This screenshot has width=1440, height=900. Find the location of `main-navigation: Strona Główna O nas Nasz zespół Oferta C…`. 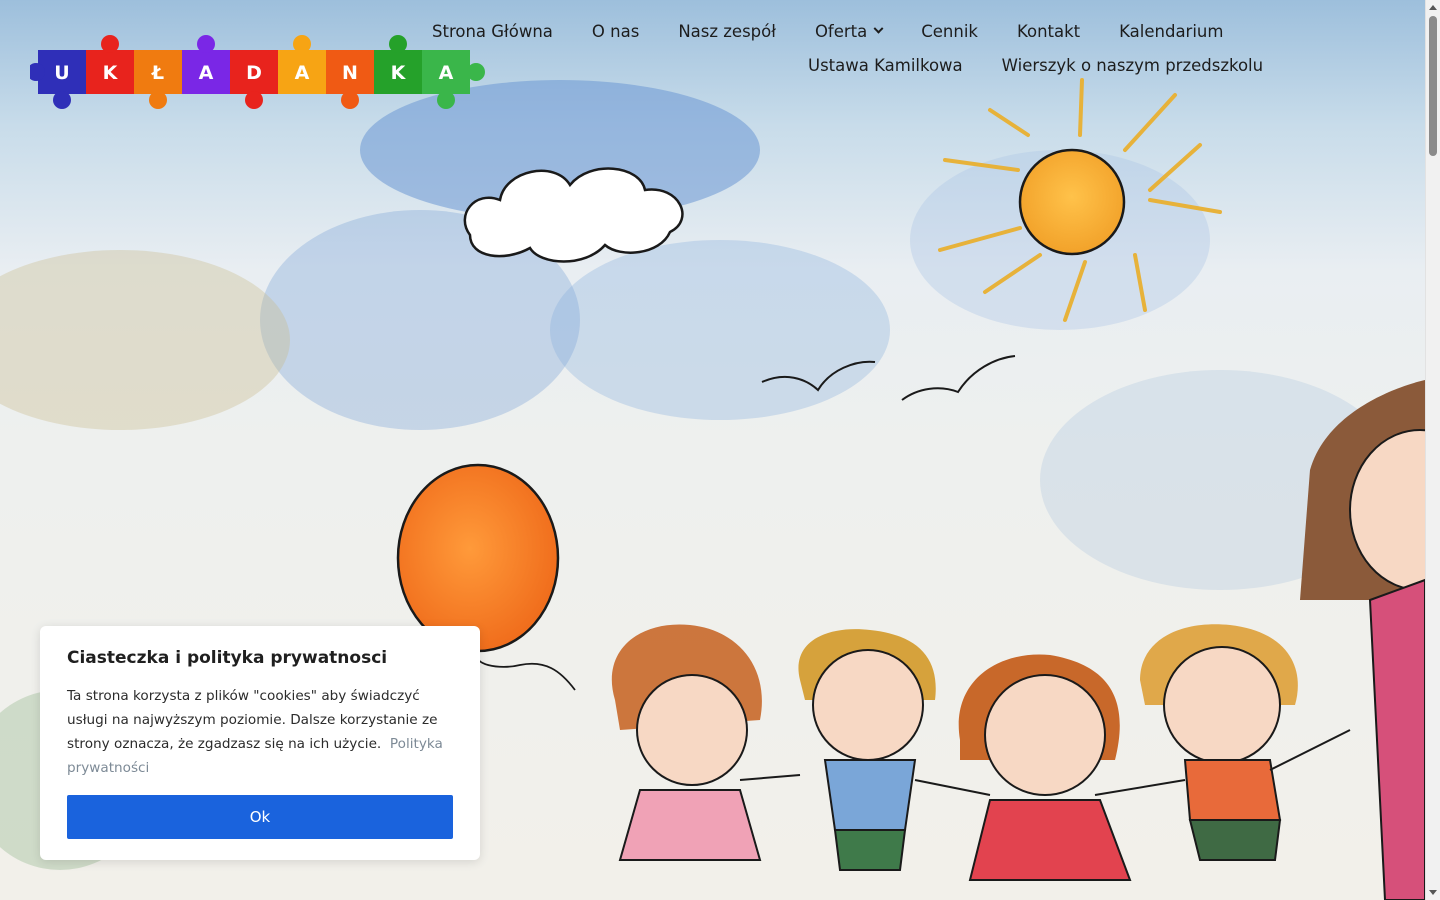

main-navigation: Strona Główna O nas Nasz zespół Oferta C… is located at coordinates (850, 48).